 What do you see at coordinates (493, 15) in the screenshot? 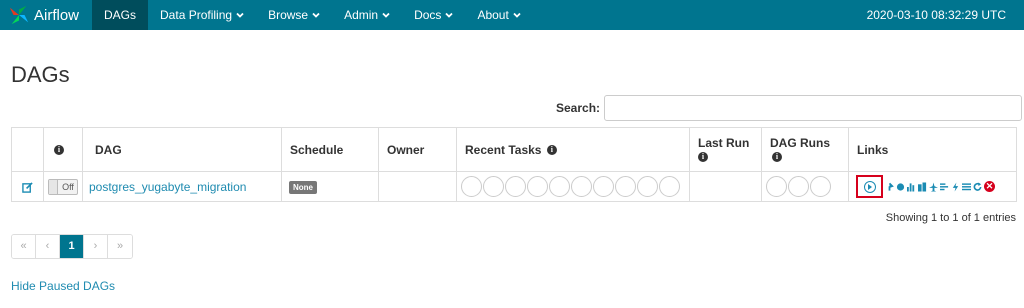
I see `nav-about-label: About` at bounding box center [493, 15].